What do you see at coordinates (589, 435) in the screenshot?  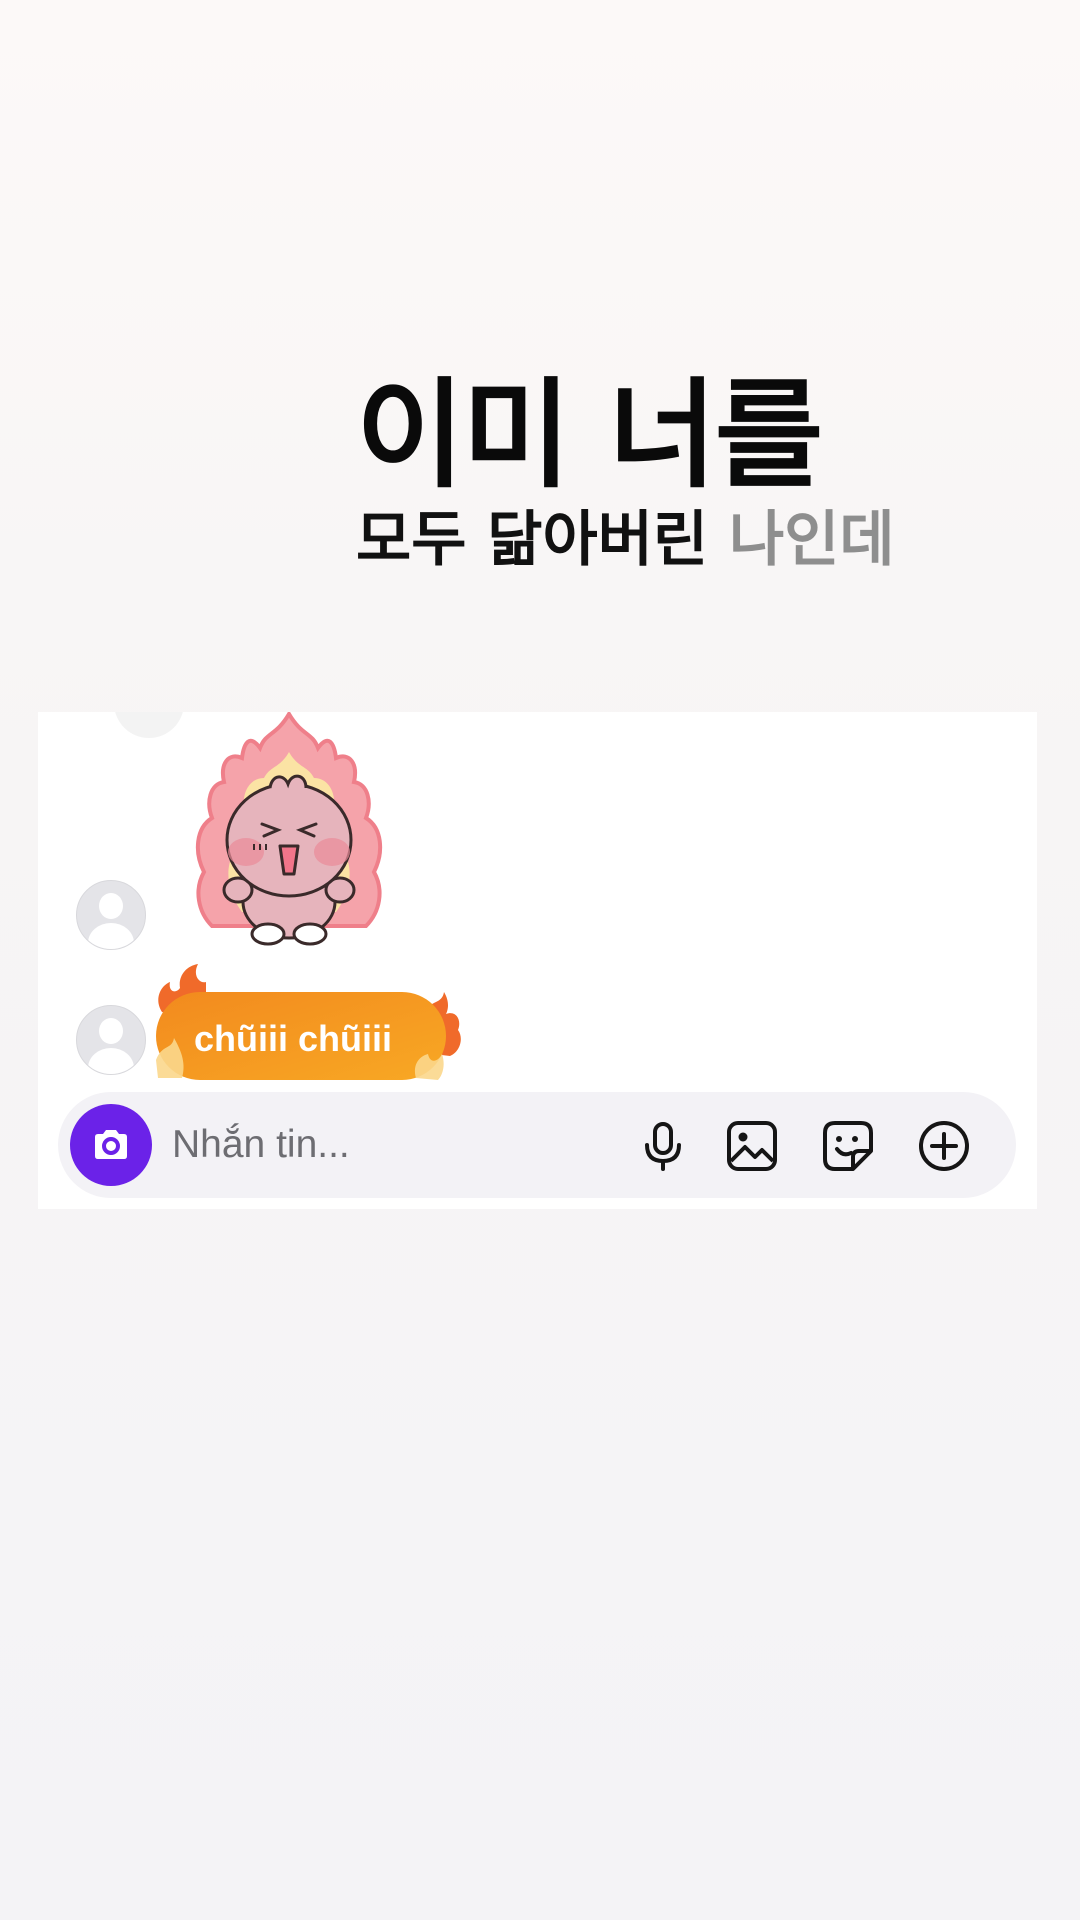 I see `lyric-line-1: 이미 너를` at bounding box center [589, 435].